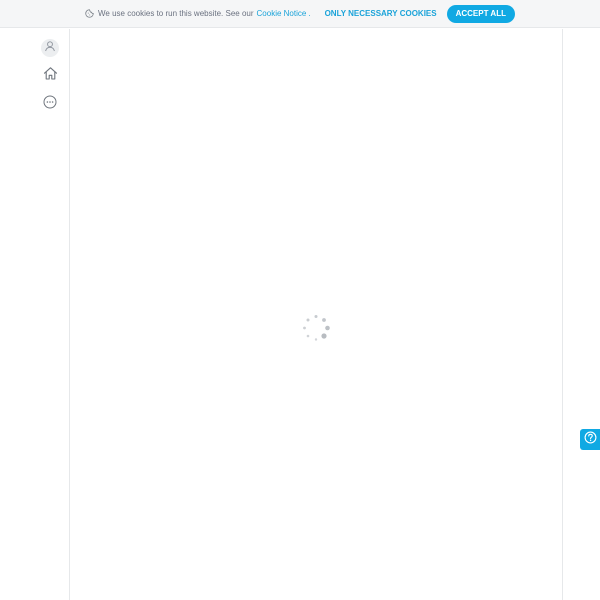 The height and width of the screenshot is (600, 600). Describe the element at coordinates (562, 314) in the screenshot. I see `right-divider` at that location.